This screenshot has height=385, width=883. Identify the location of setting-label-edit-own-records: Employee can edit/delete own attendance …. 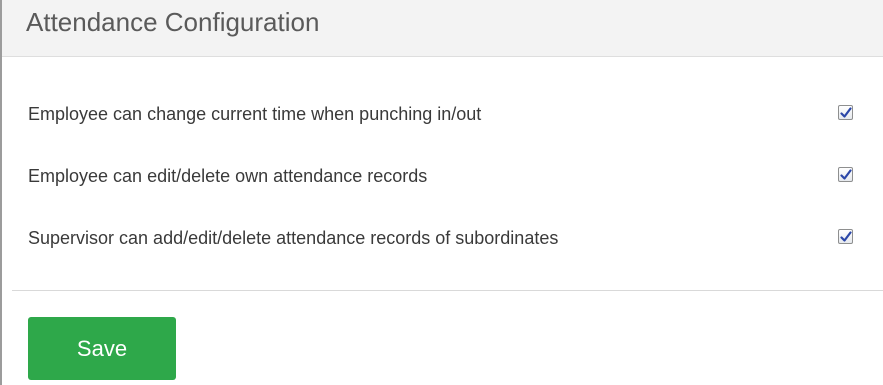
(228, 176).